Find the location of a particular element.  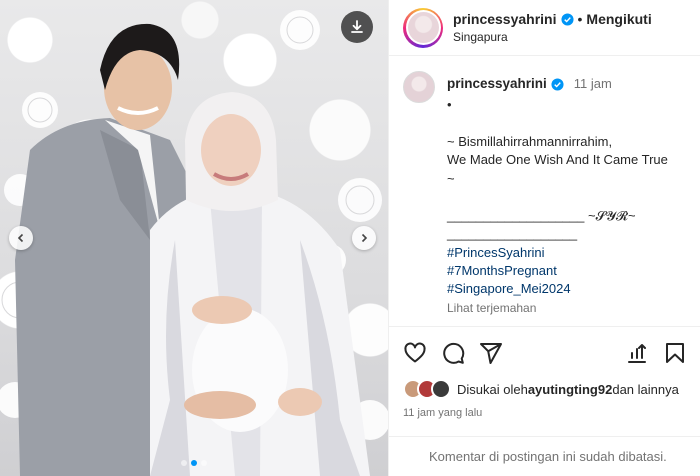

profile-avatar is located at coordinates (423, 27).